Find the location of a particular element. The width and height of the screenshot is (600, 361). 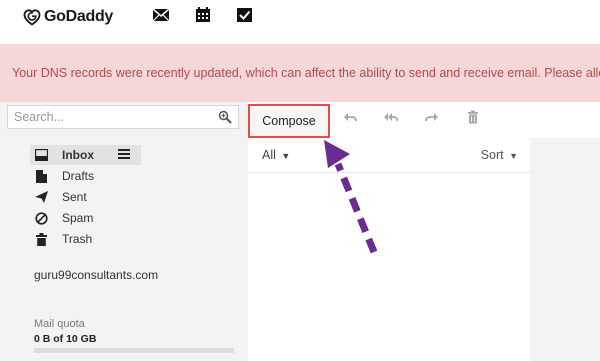

folder-label: Drafts is located at coordinates (78, 176).